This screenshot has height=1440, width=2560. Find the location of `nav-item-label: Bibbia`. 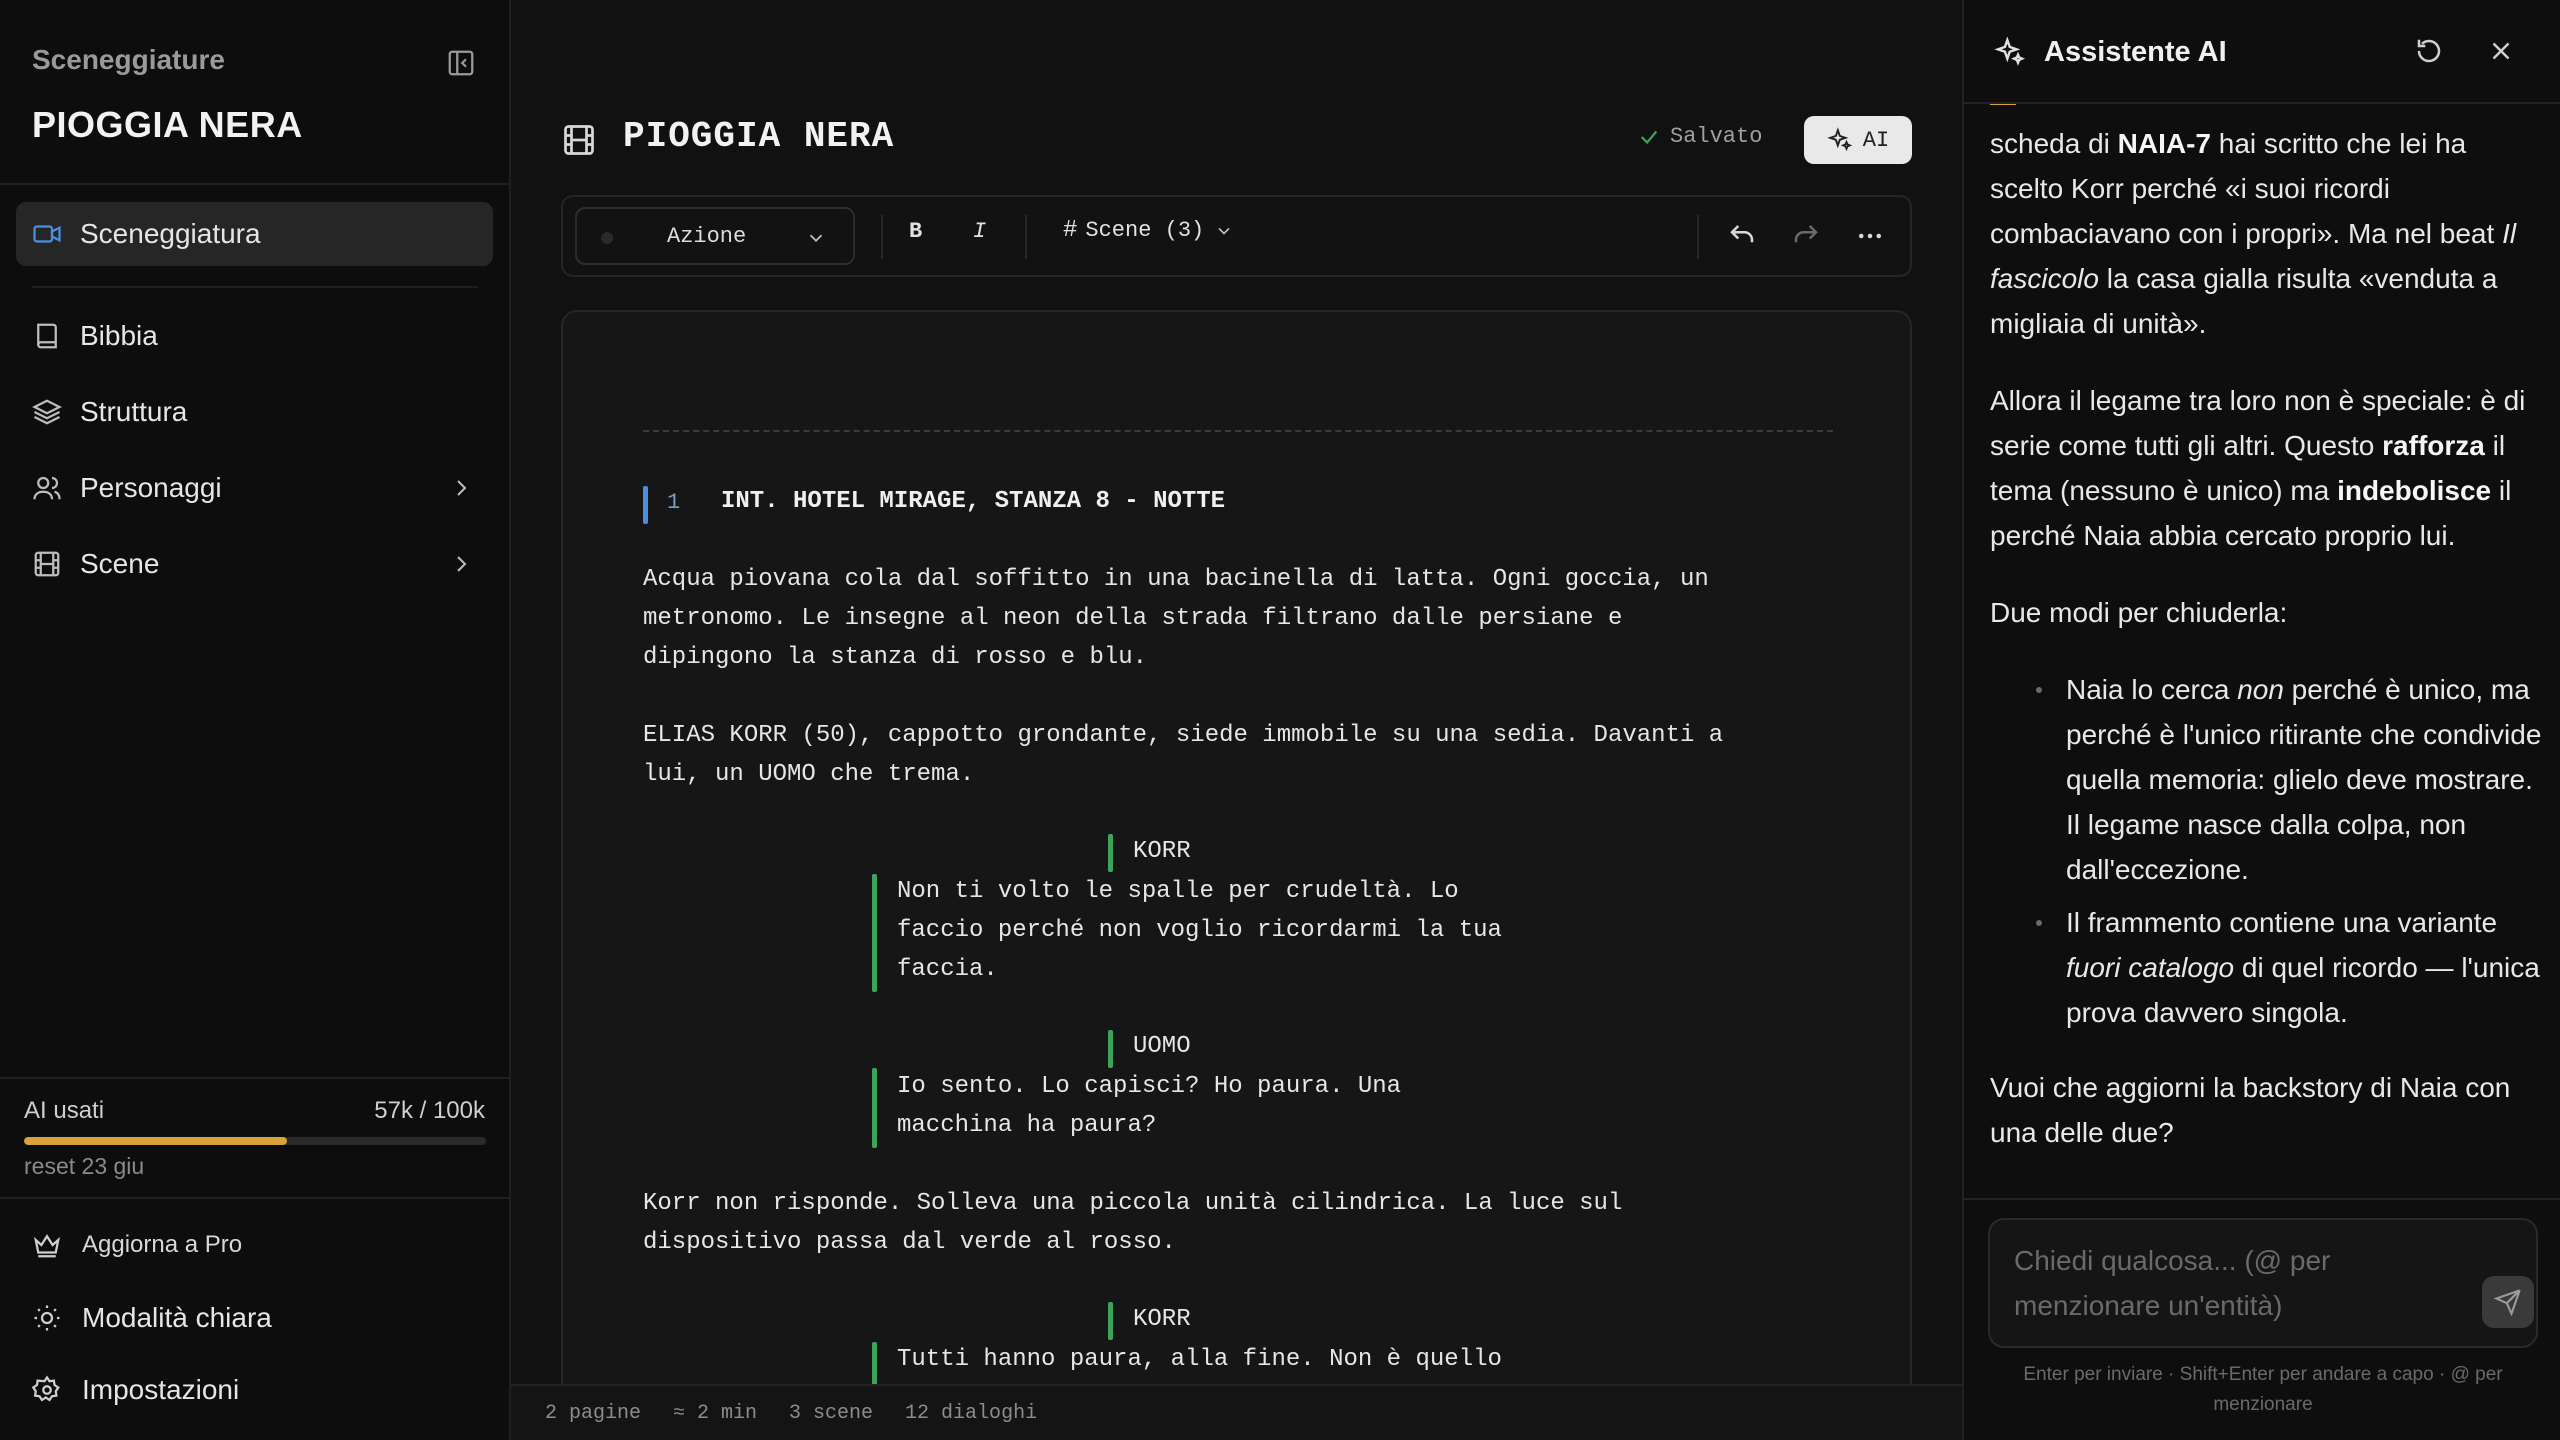

nav-item-label: Bibbia is located at coordinates (119, 335).